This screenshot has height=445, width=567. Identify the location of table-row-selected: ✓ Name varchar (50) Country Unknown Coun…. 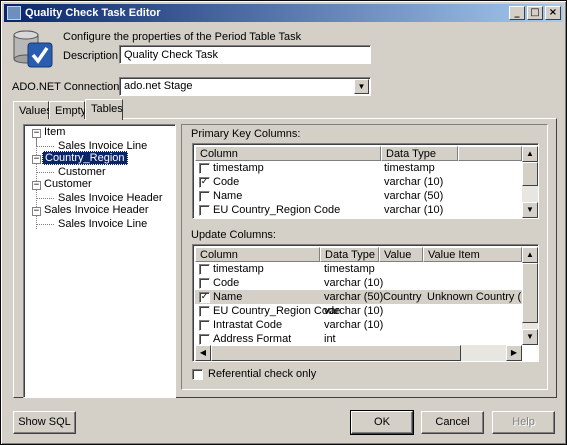
(358, 297).